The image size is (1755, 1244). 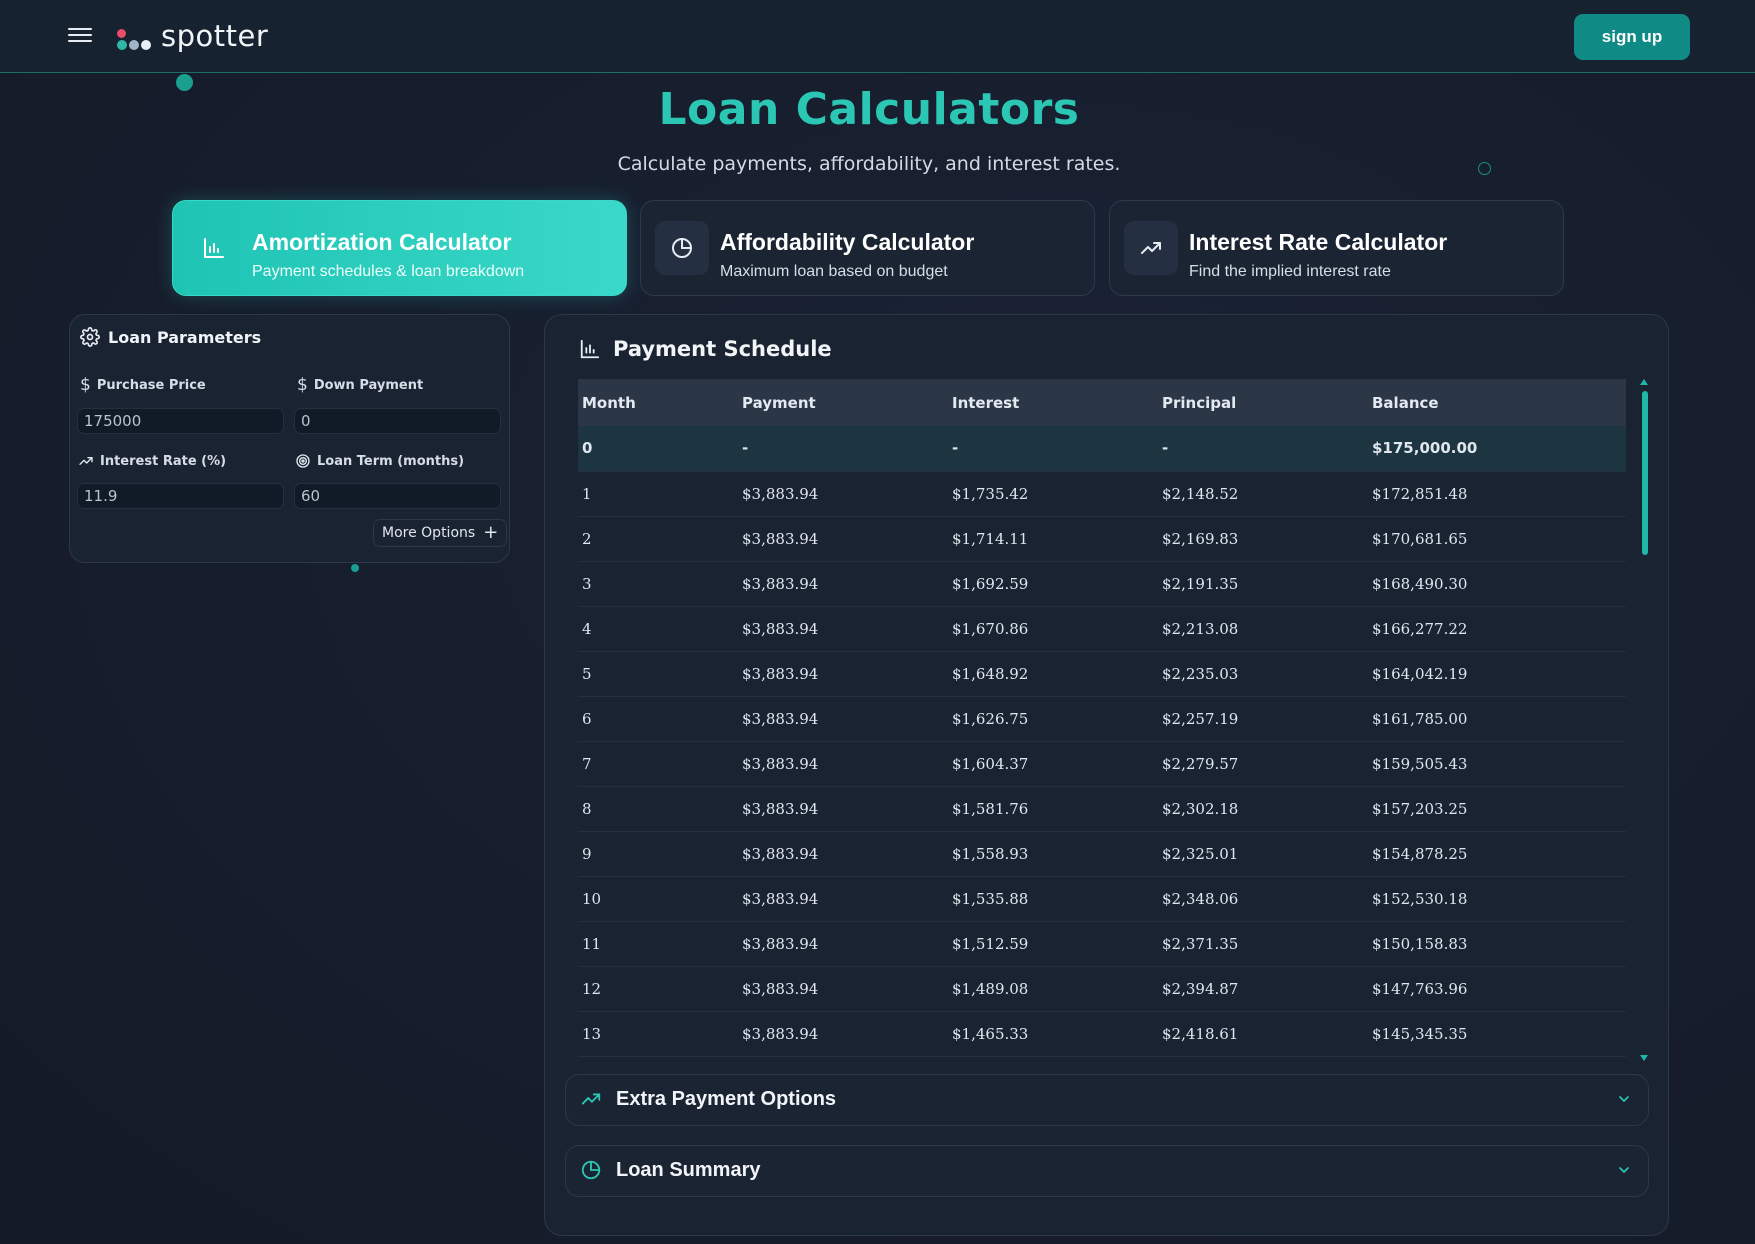 What do you see at coordinates (391, 461) in the screenshot?
I see `label-text: Loan Term (months)` at bounding box center [391, 461].